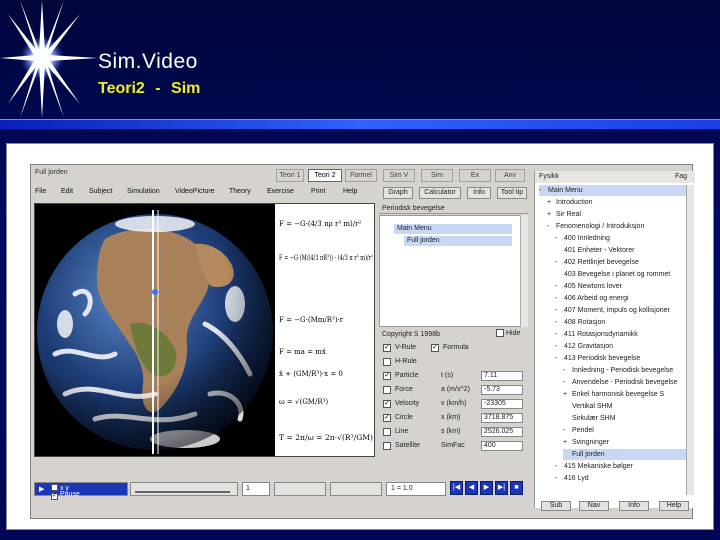  What do you see at coordinates (621, 274) in the screenshot?
I see `tree-item: 403 Bevegelse i planet og rommet` at bounding box center [621, 274].